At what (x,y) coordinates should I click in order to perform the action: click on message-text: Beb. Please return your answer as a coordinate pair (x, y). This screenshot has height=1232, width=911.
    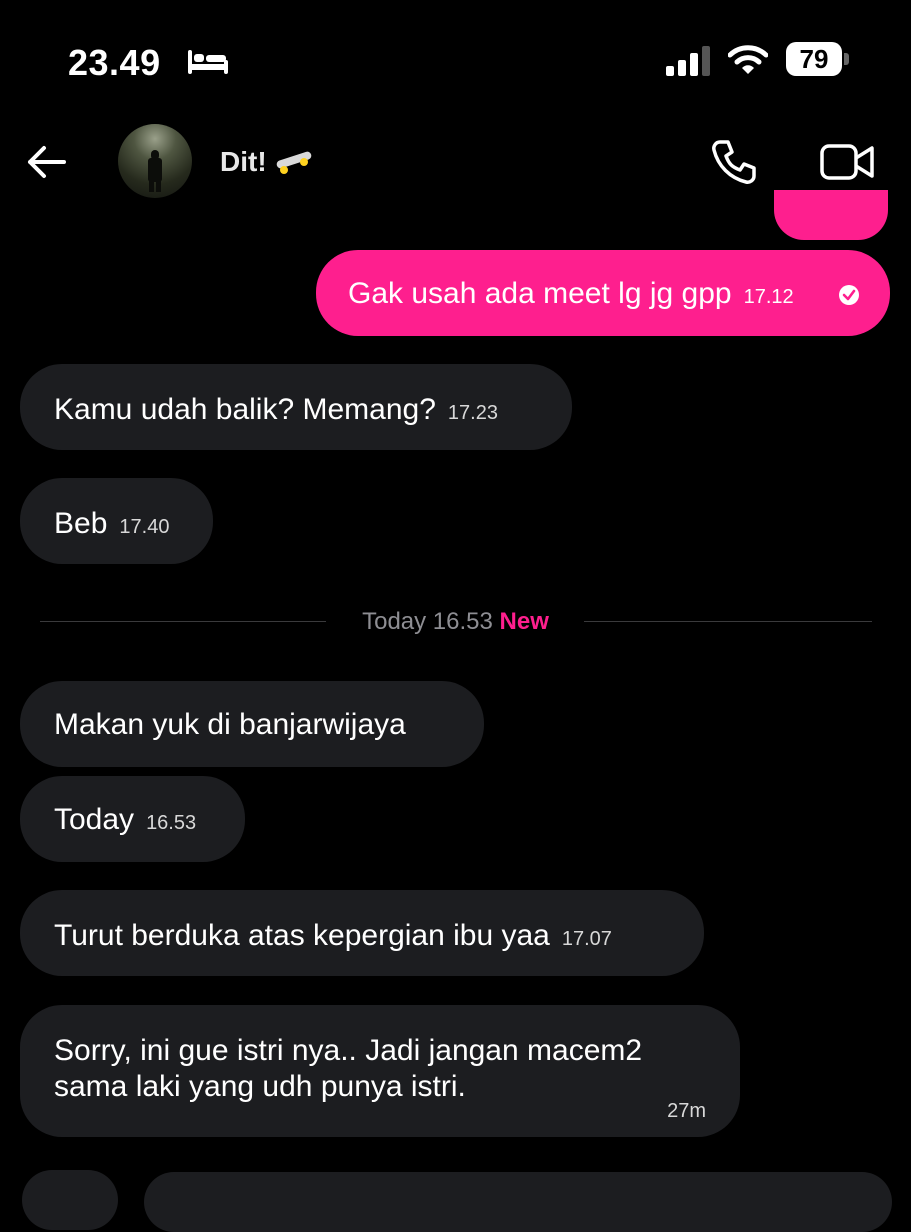
    Looking at the image, I should click on (81, 523).